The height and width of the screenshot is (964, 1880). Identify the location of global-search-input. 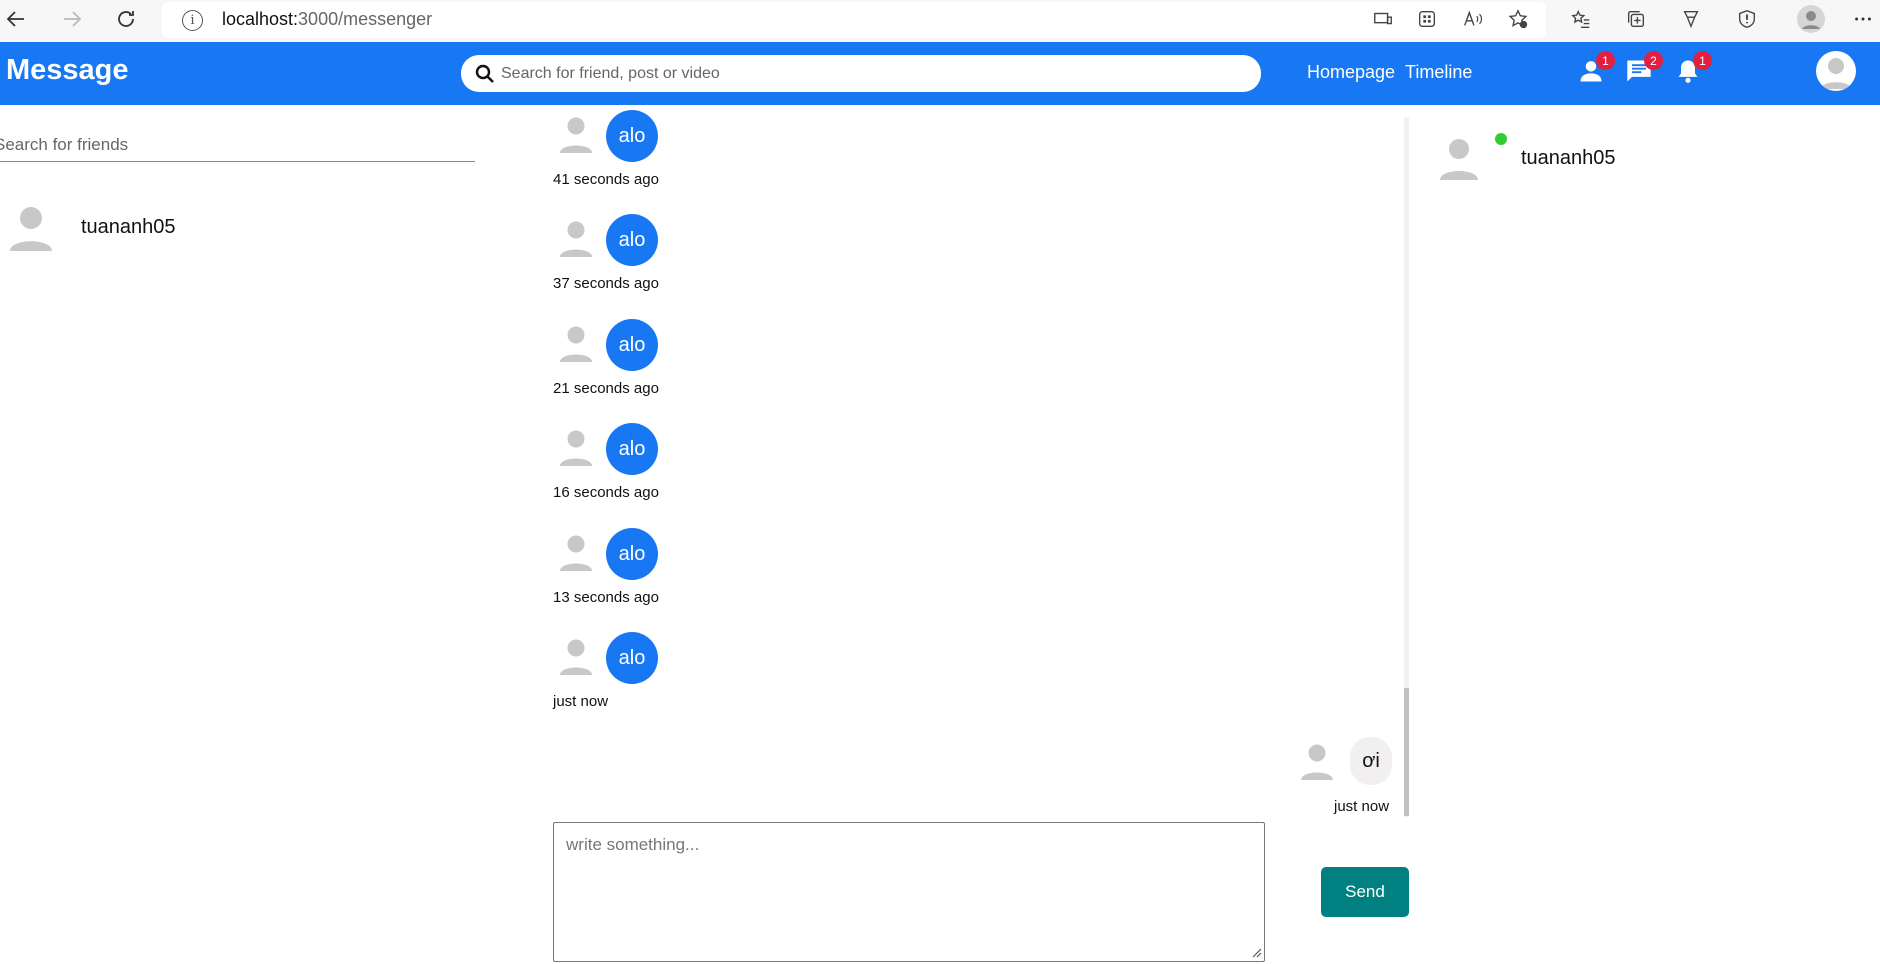
(871, 73).